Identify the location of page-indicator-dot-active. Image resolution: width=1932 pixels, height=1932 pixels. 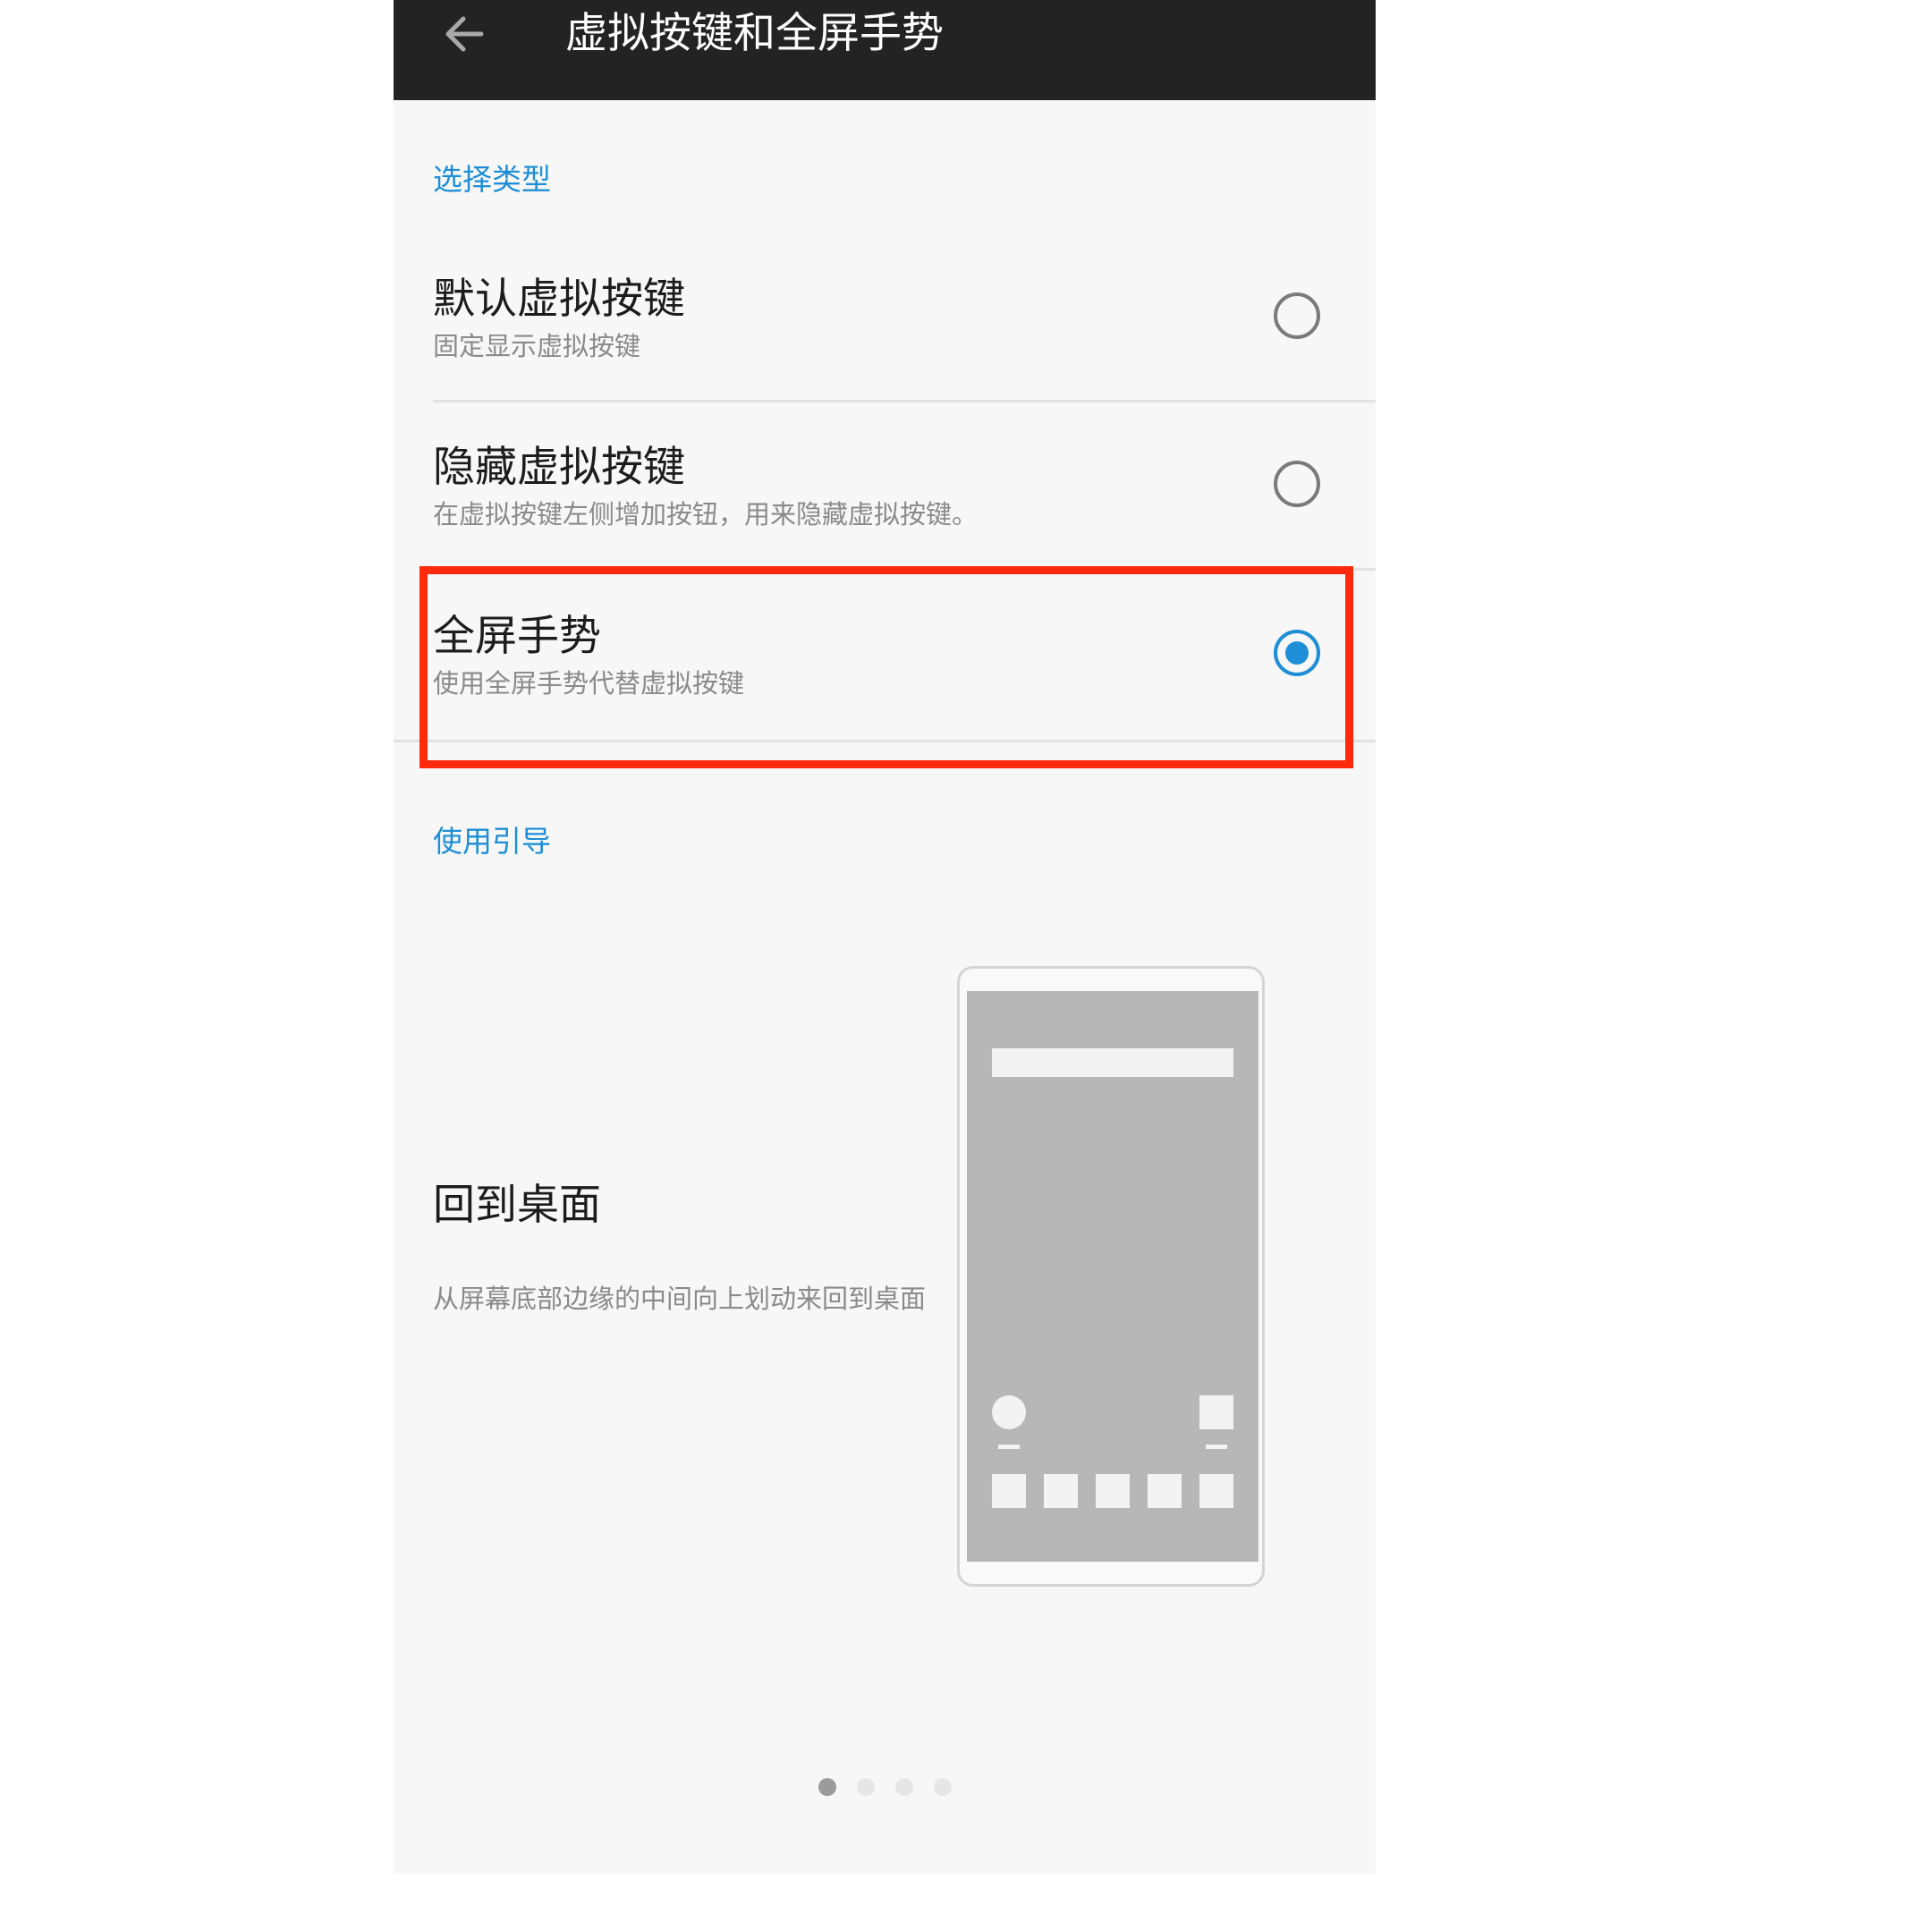
(827, 1787).